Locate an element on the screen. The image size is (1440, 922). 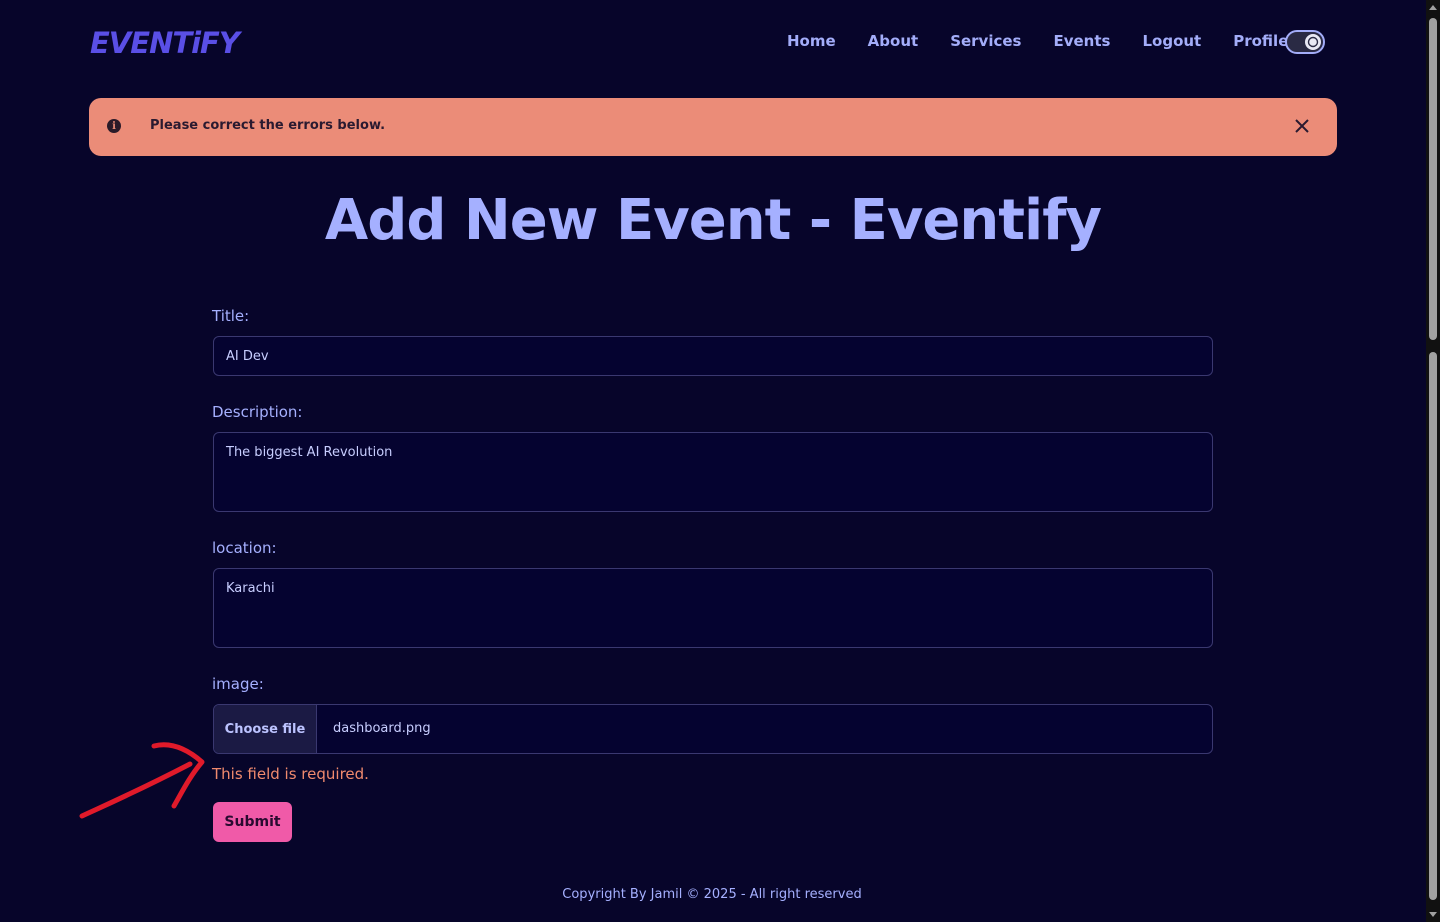
image-label: image: is located at coordinates (238, 684).